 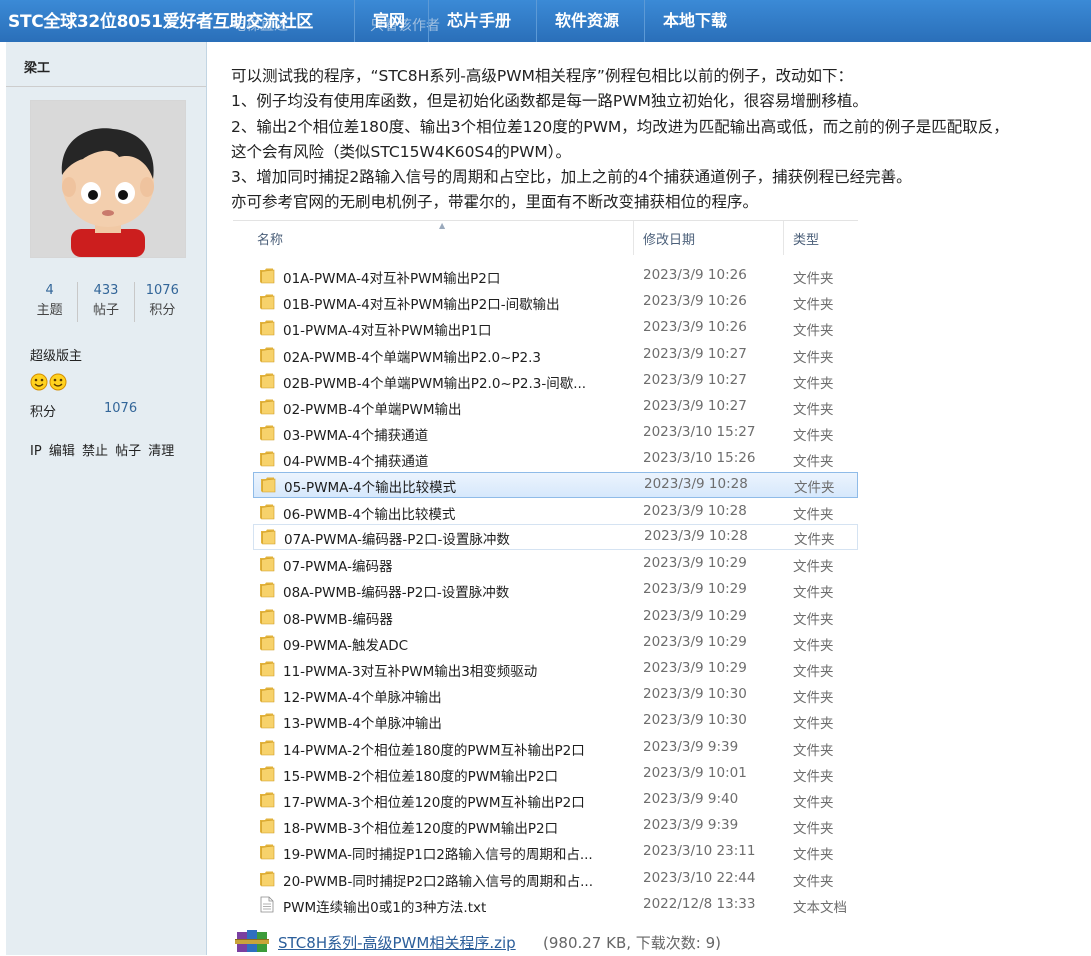 What do you see at coordinates (162, 291) in the screenshot?
I see `stat-score-count: 1076` at bounding box center [162, 291].